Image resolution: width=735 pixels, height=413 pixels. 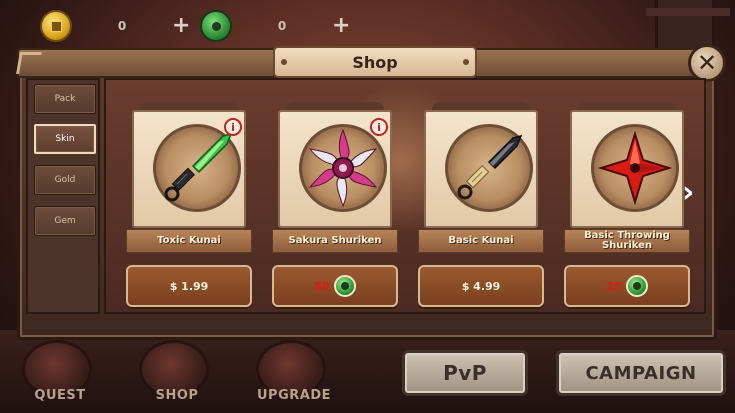 I want to click on basic-kunai-icon, so click(x=490, y=167).